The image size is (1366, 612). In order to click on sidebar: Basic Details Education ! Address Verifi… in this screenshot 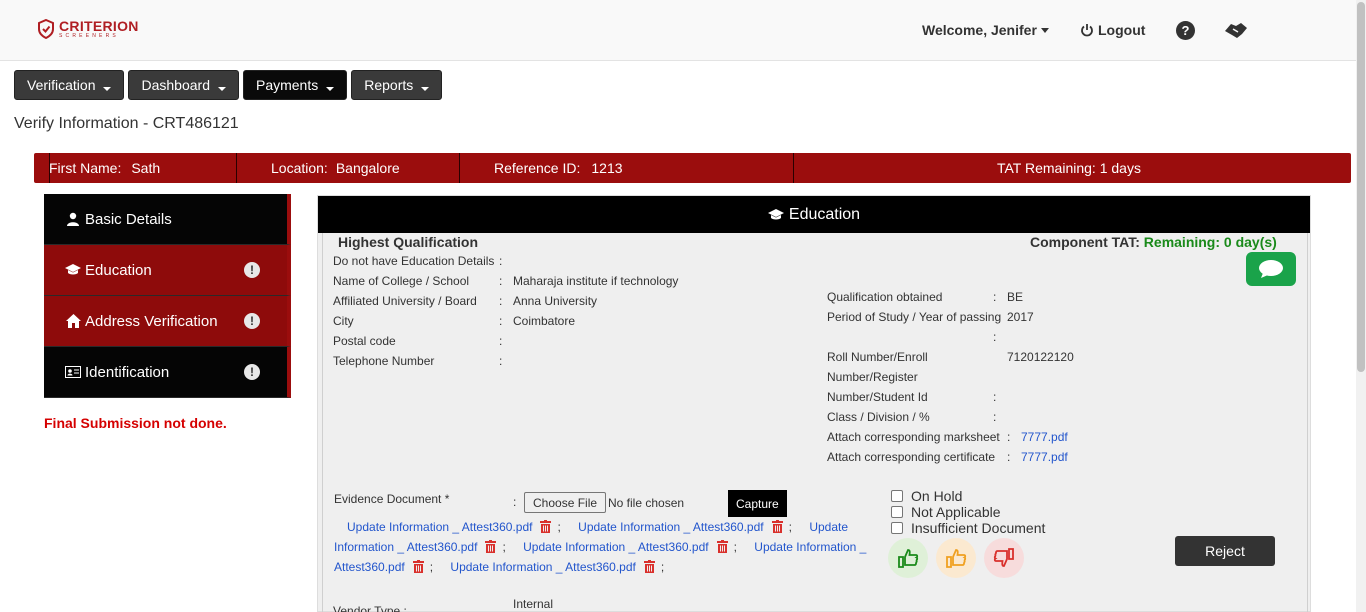, I will do `click(167, 296)`.